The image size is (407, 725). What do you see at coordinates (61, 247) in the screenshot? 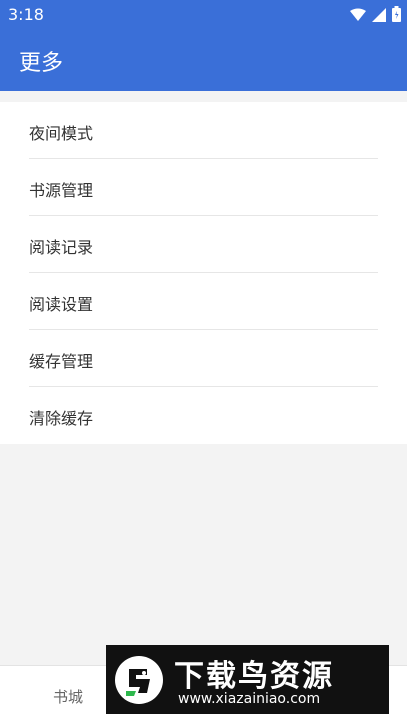
I see `menu-item-label: 阅读记录` at bounding box center [61, 247].